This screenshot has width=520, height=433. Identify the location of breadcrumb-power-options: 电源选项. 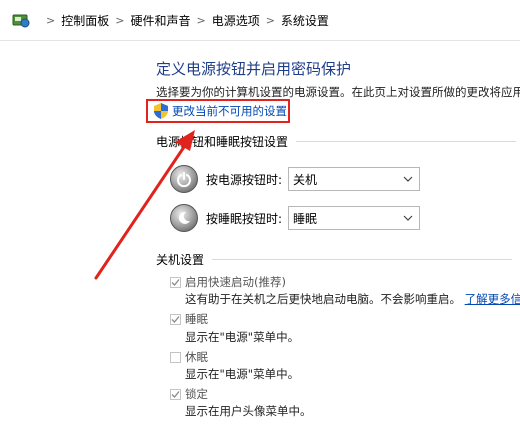
(236, 20).